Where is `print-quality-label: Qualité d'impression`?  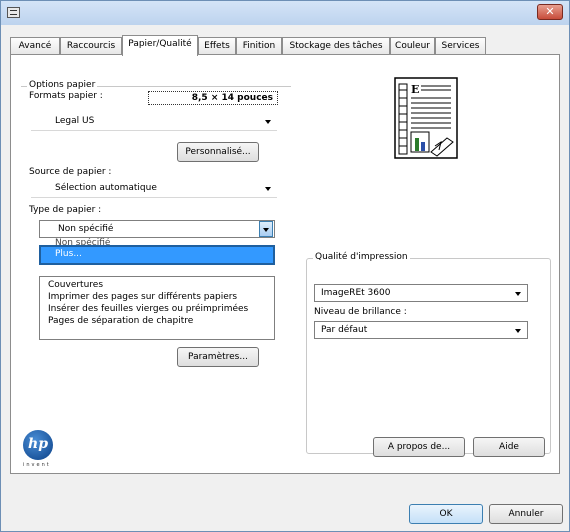
print-quality-label: Qualité d'impression is located at coordinates (361, 257).